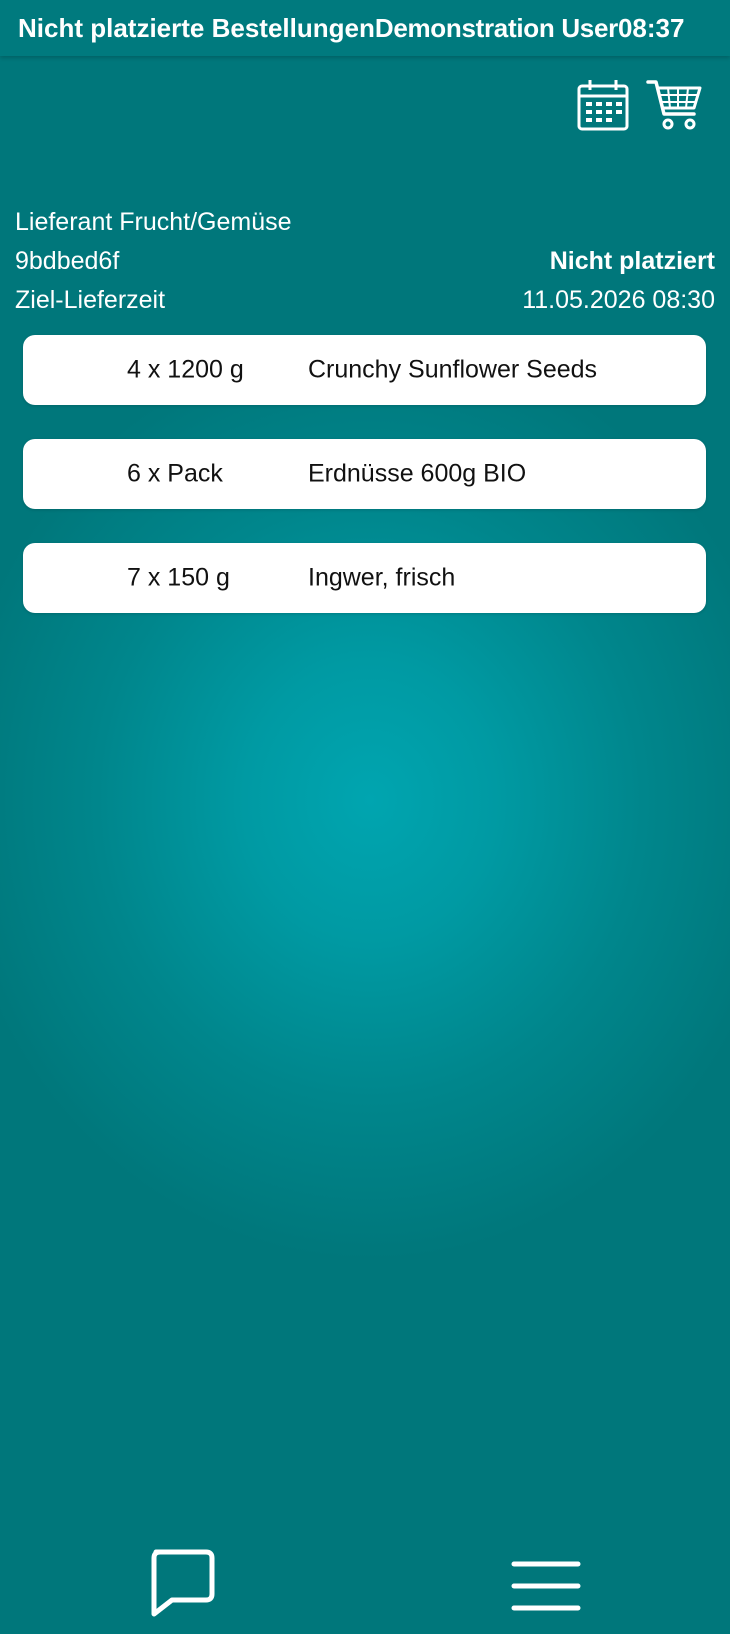 This screenshot has height=1634, width=730. Describe the element at coordinates (496, 27) in the screenshot. I see `user-name: Demonstration User` at that location.